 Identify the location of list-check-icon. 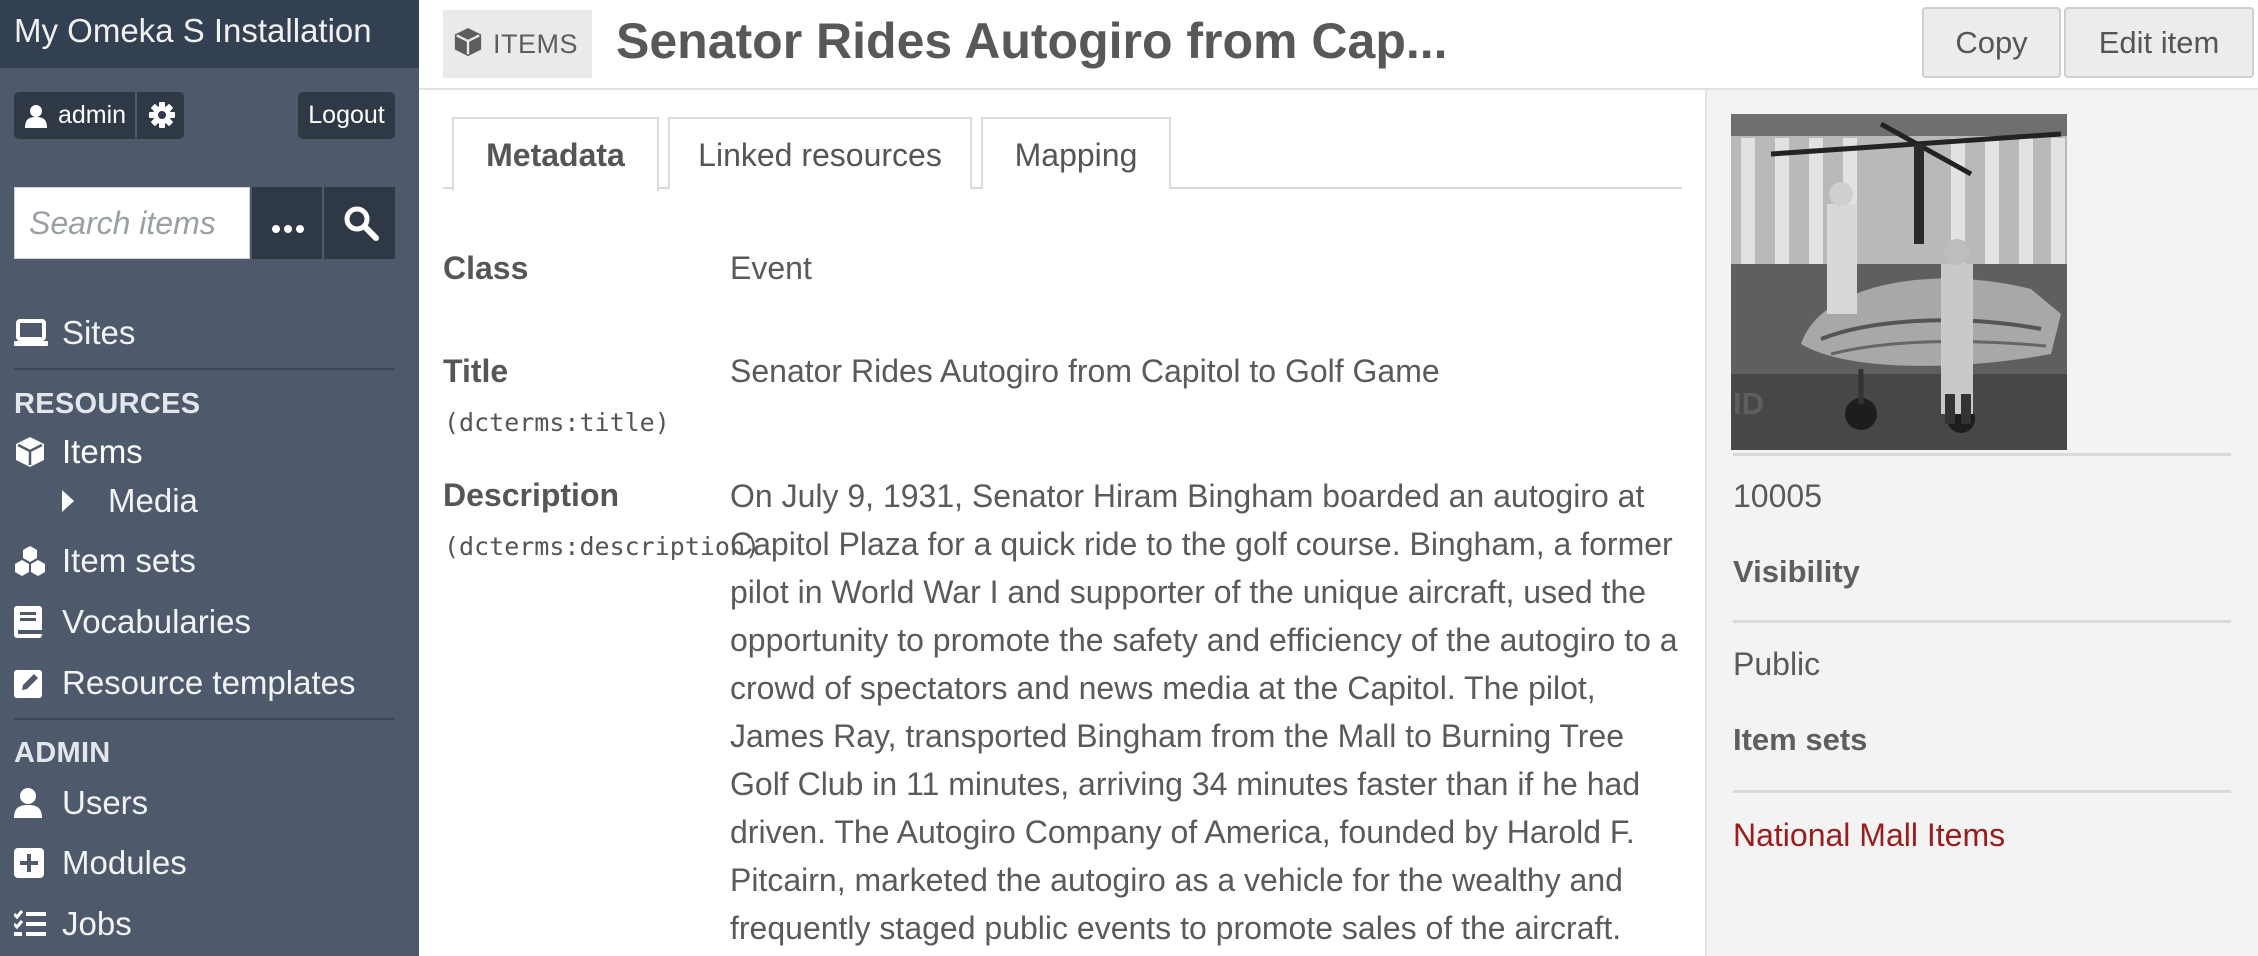
(34, 924).